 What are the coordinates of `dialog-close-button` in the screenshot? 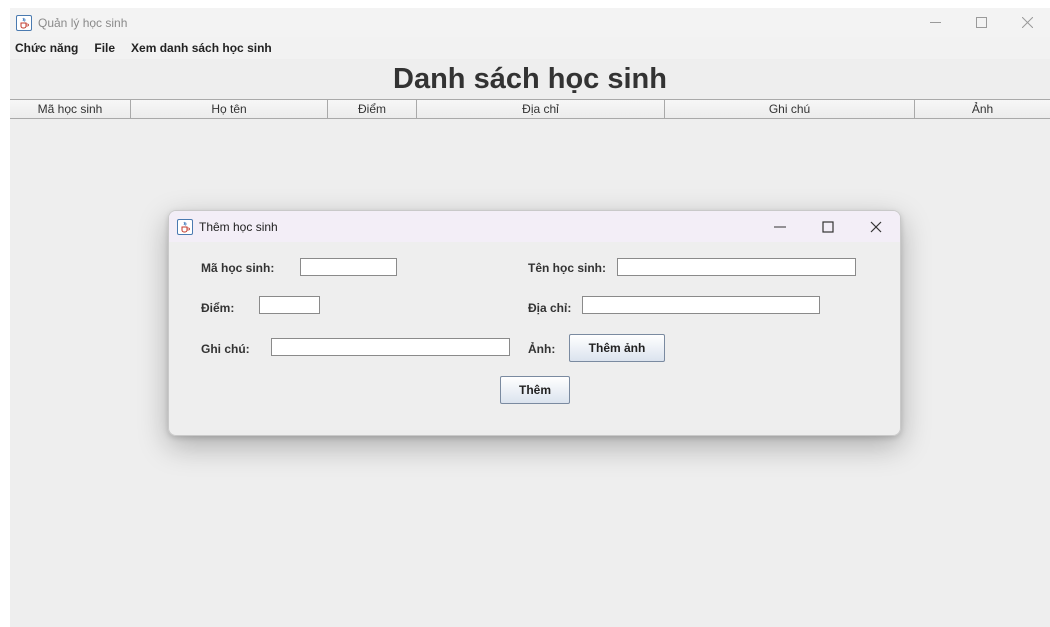 It's located at (876, 226).